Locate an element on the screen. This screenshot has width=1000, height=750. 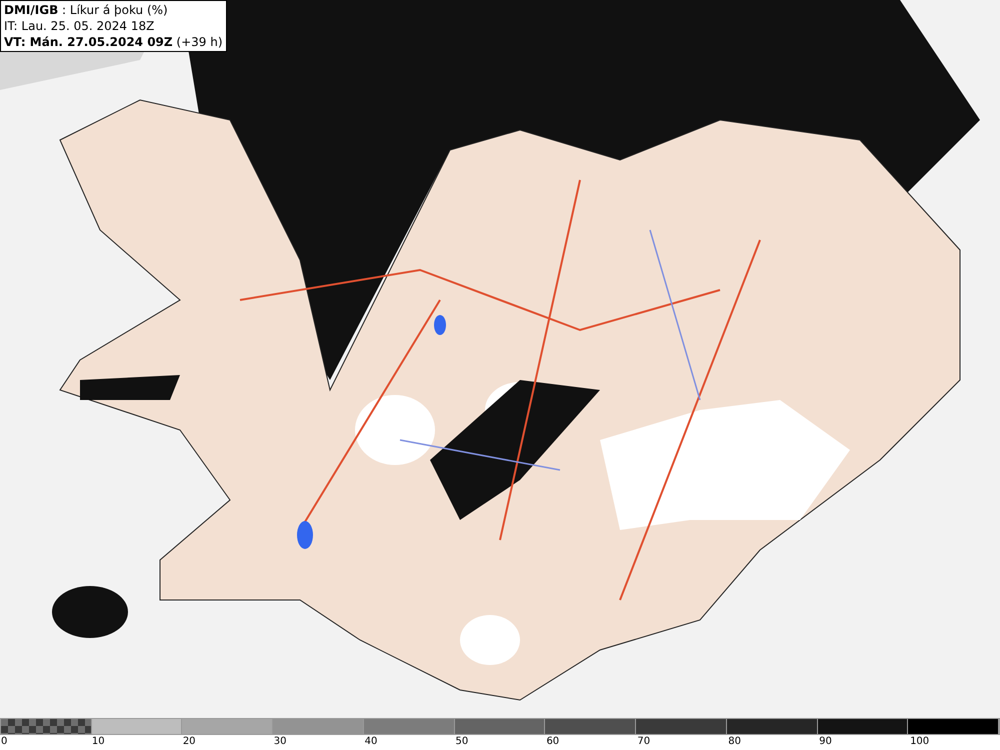
legend-label: 70 is located at coordinates (643, 741).